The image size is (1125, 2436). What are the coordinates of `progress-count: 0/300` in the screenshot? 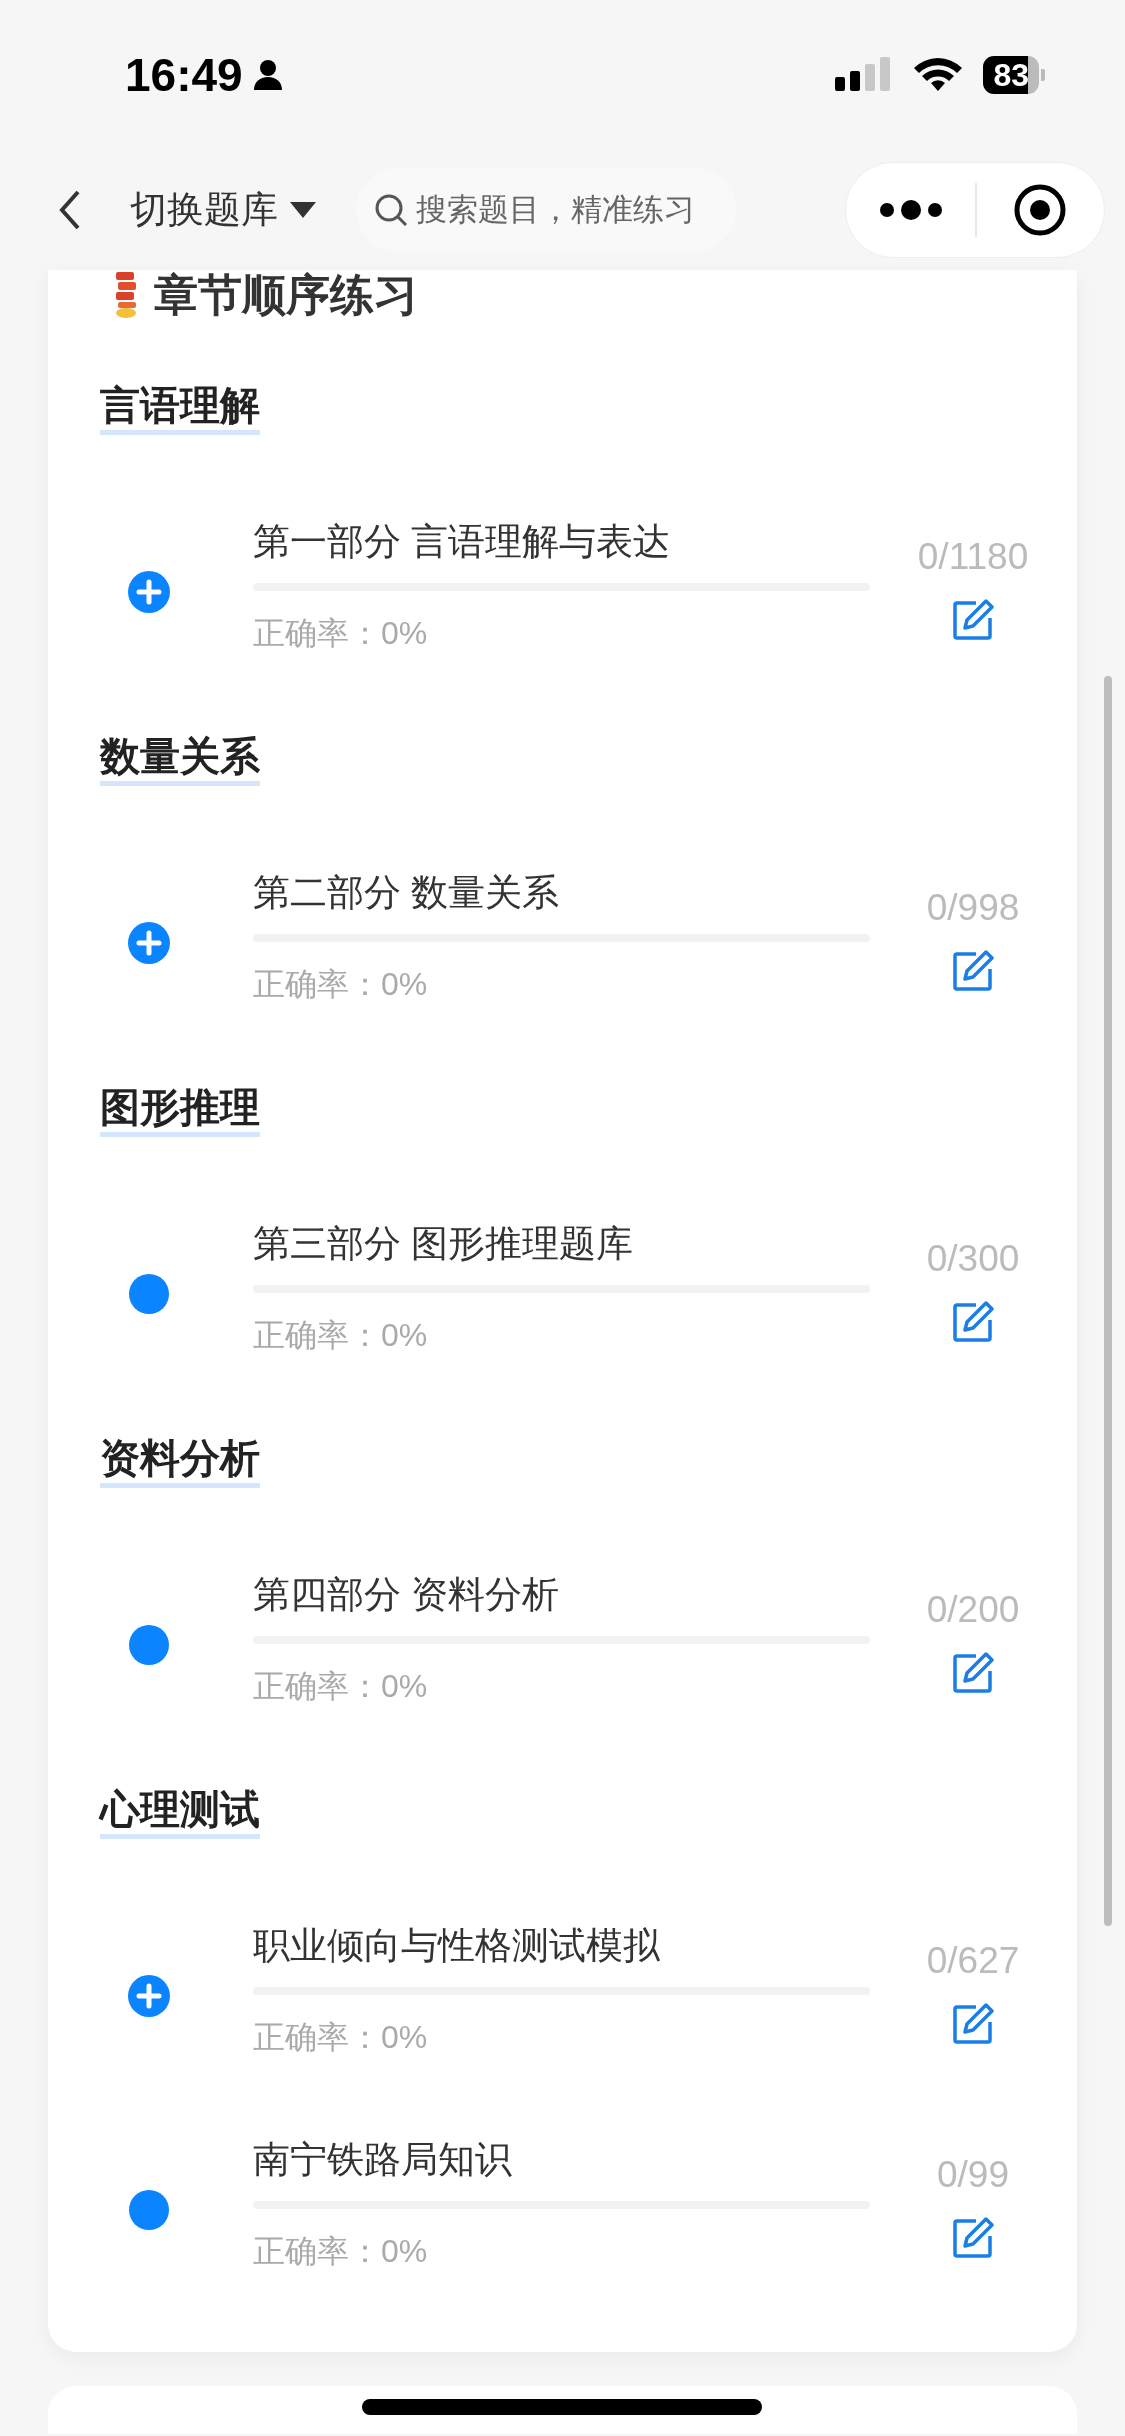 It's located at (973, 1259).